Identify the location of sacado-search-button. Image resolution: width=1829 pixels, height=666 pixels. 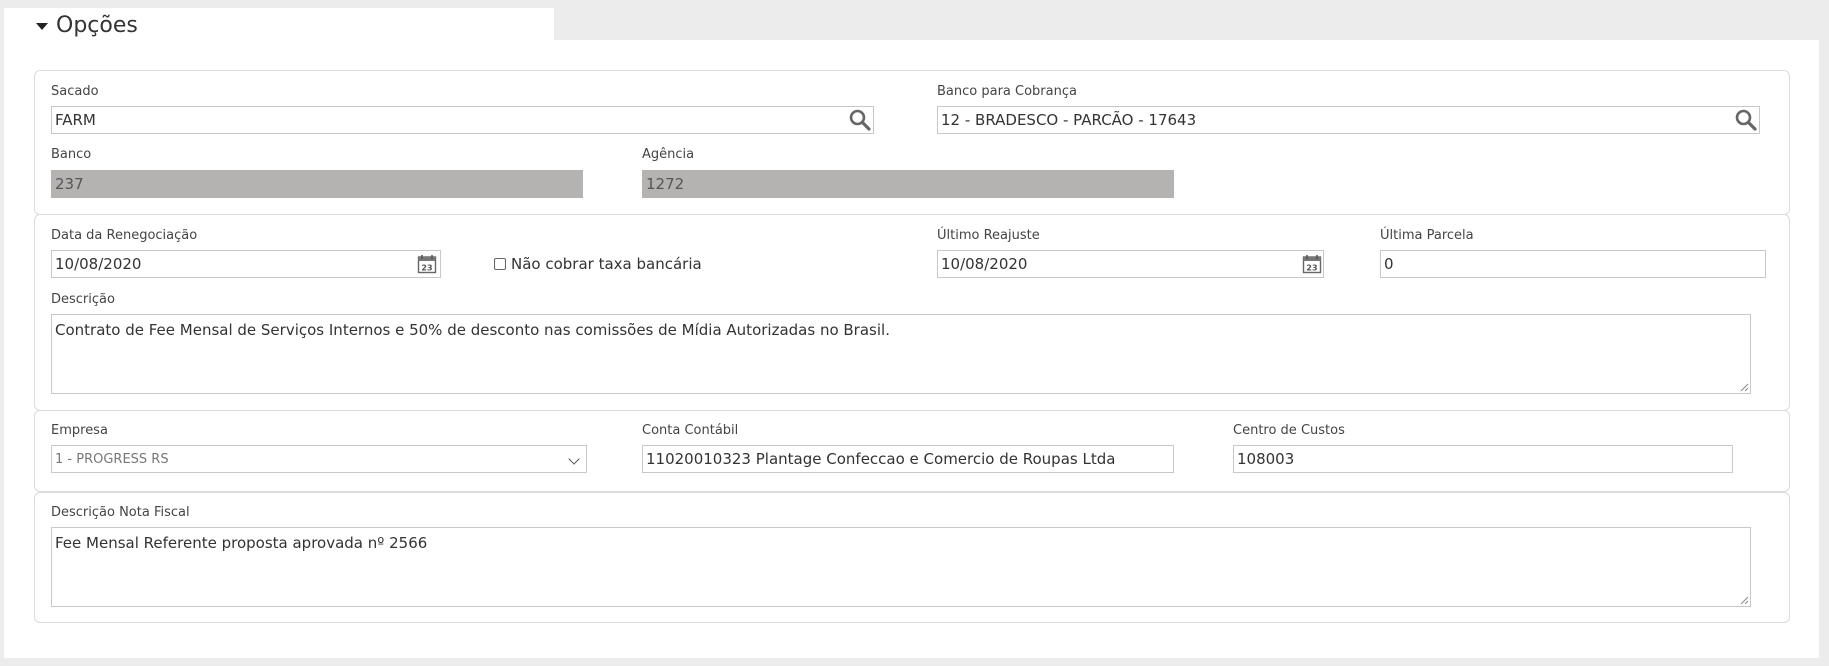
(860, 120).